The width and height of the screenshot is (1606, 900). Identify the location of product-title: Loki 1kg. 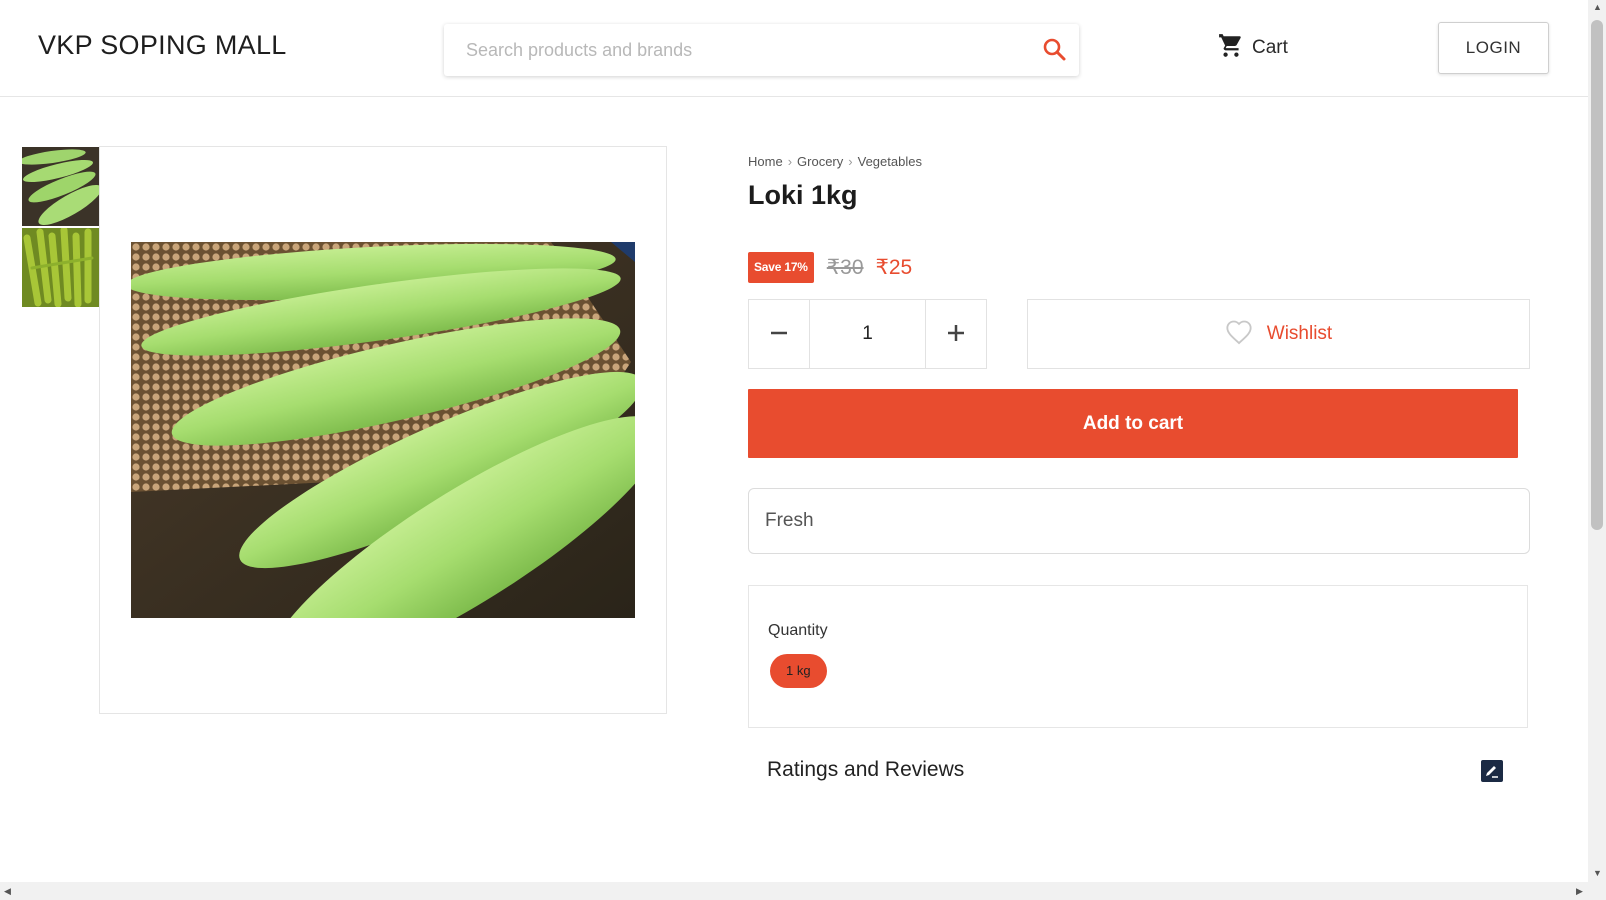
(803, 195).